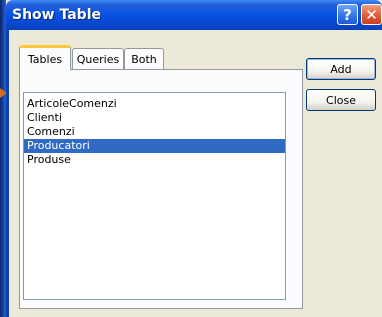  What do you see at coordinates (194, 15) in the screenshot?
I see `title-bar: Show Table ? ✕` at bounding box center [194, 15].